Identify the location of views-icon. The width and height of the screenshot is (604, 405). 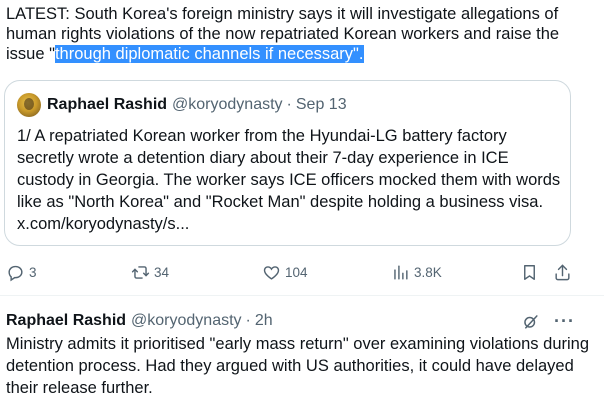
(401, 272).